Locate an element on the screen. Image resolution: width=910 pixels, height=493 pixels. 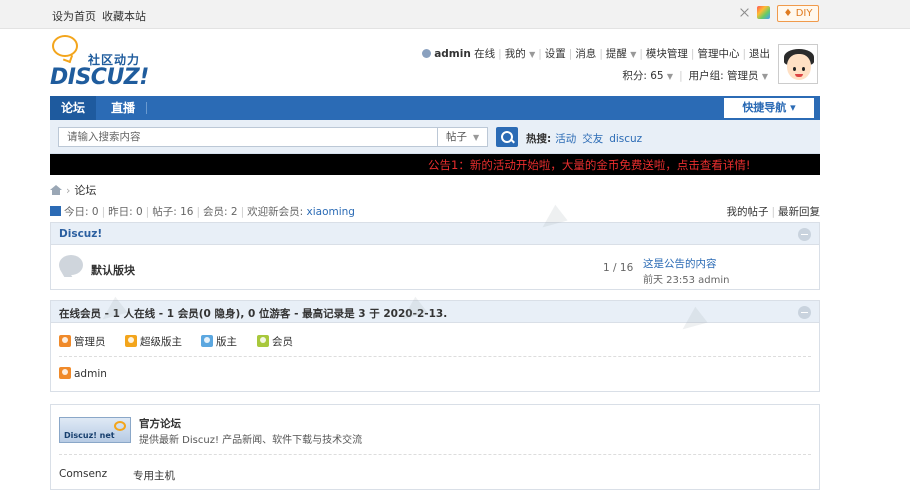
last-post-meta: 前天 23:53 admin is located at coordinates (686, 280).